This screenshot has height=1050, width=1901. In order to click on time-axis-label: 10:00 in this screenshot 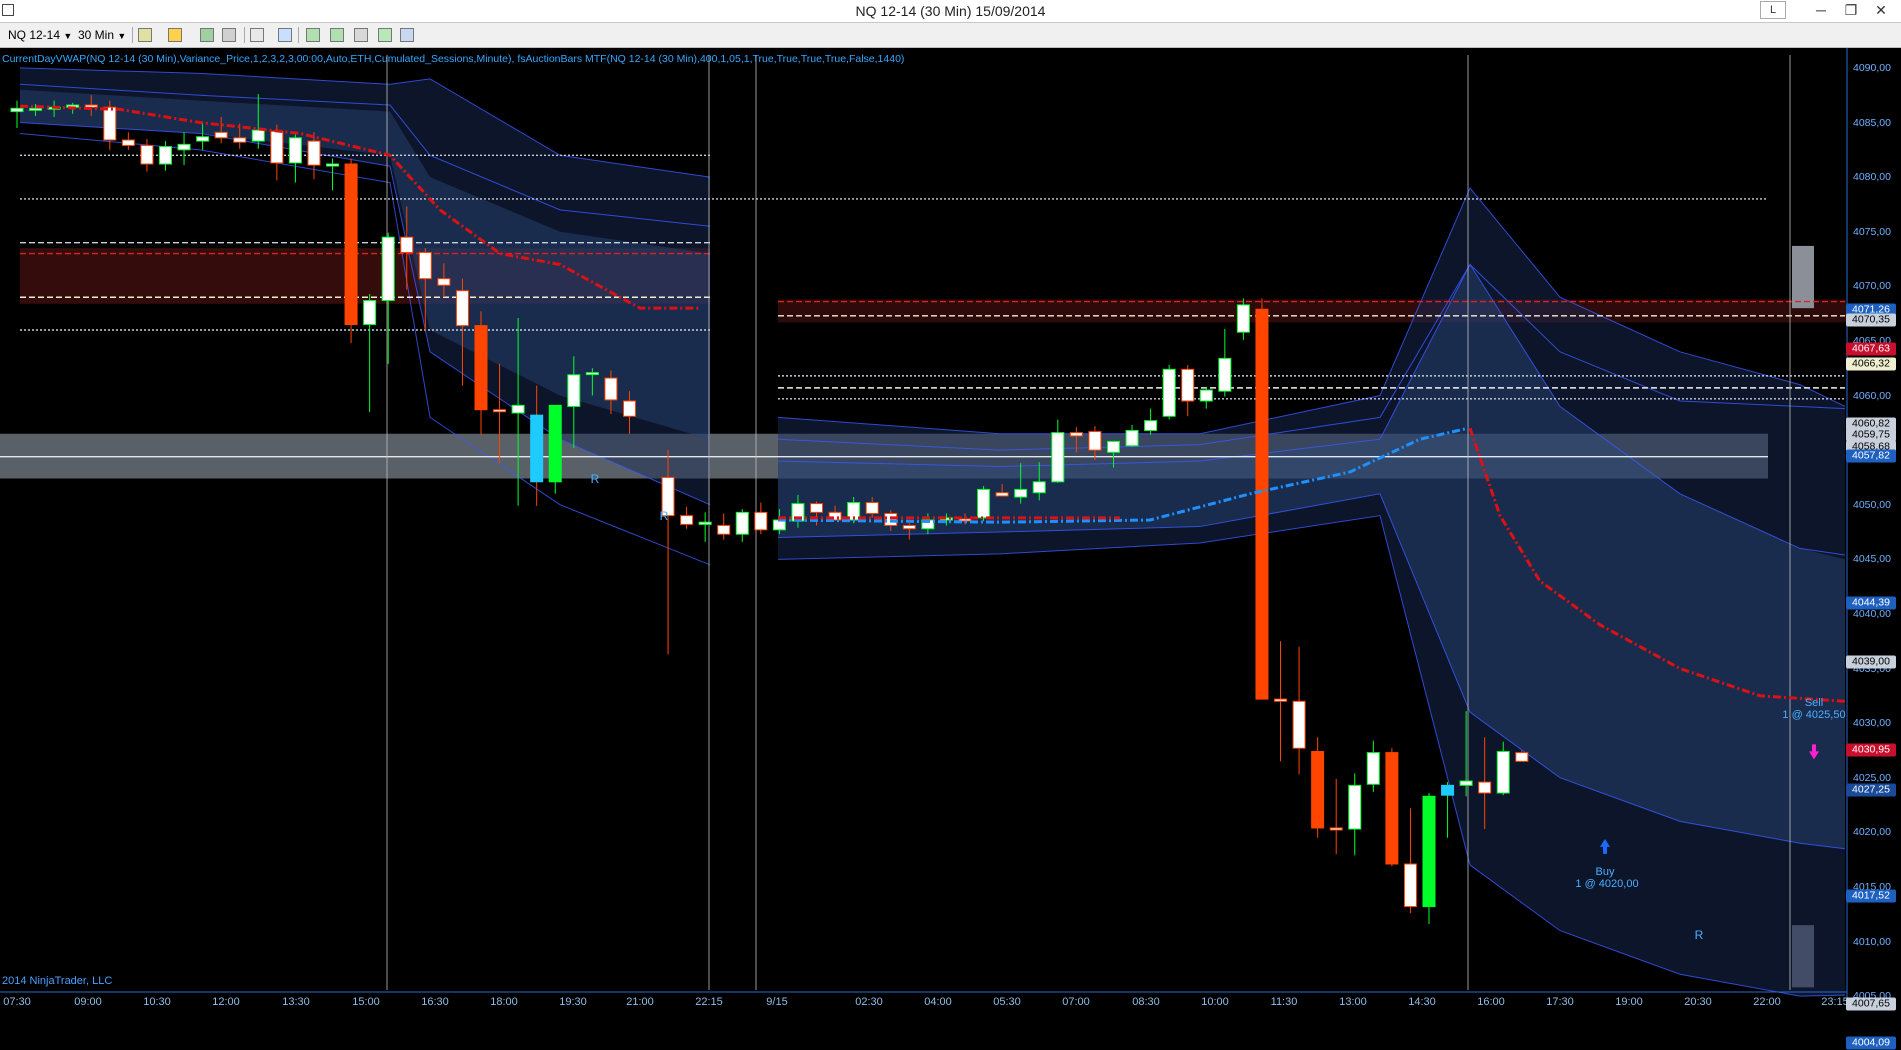, I will do `click(1215, 1002)`.